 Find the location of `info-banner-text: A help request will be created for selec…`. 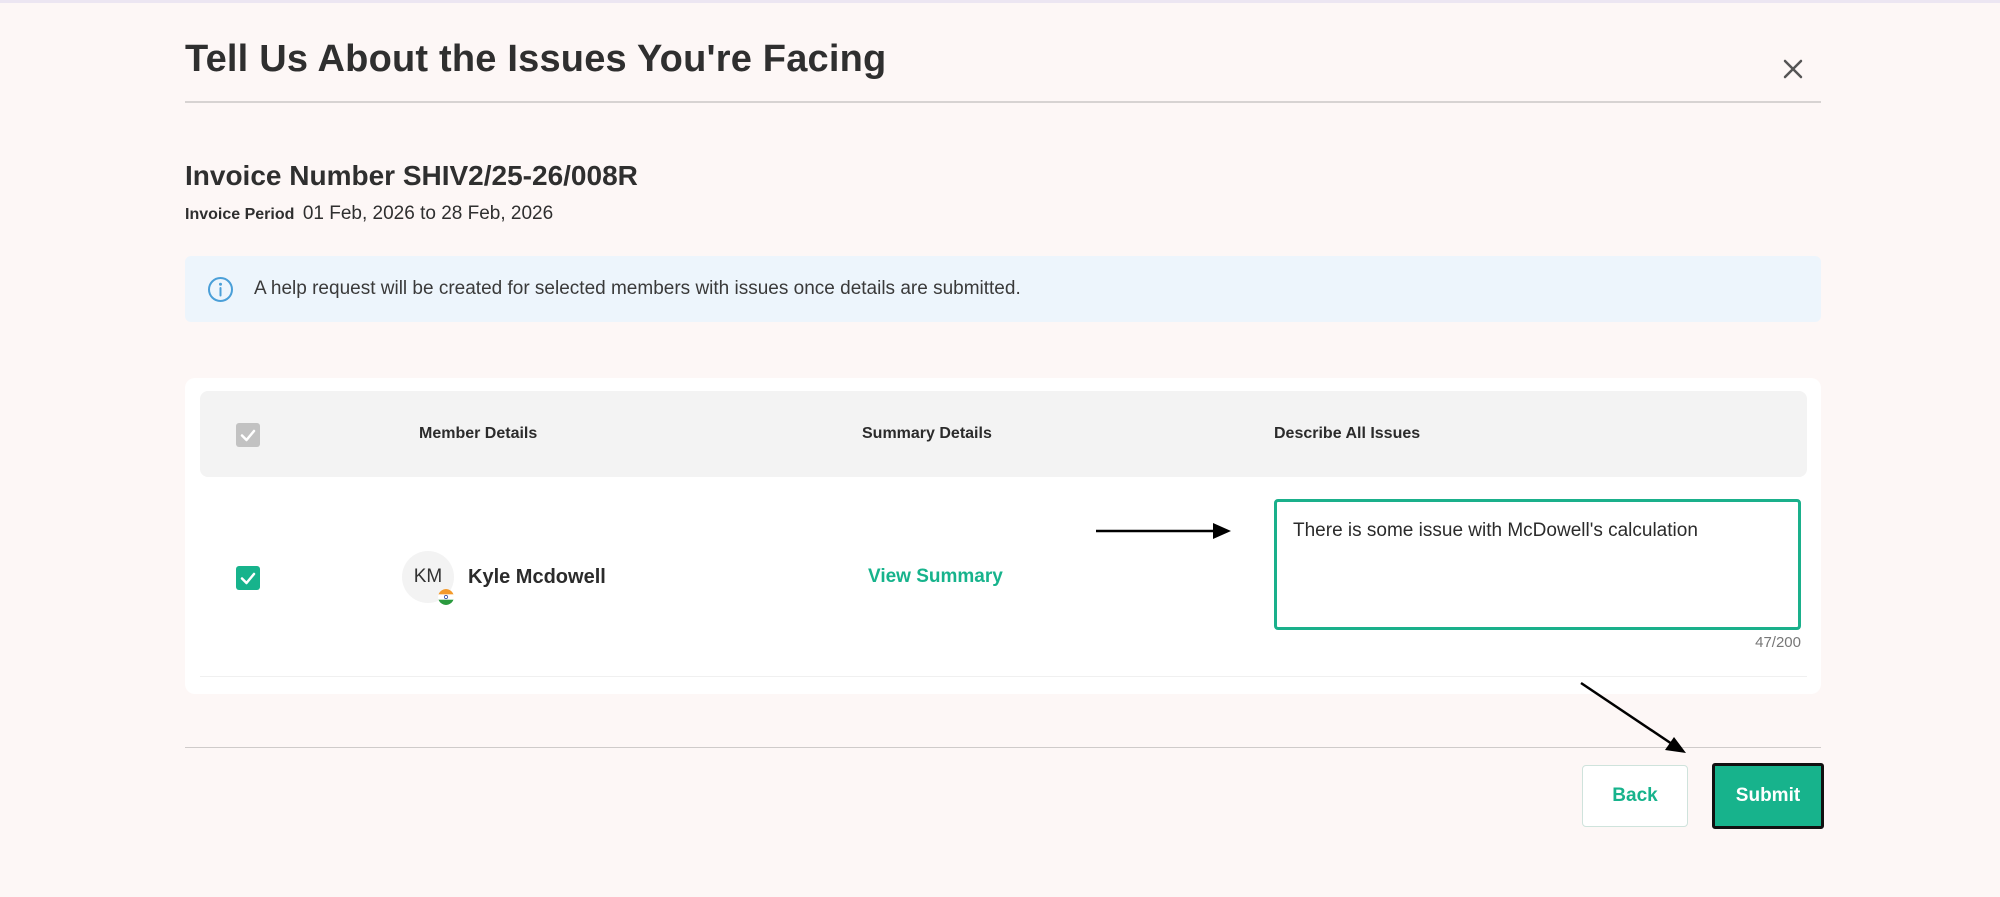

info-banner-text: A help request will be created for selec… is located at coordinates (637, 288).